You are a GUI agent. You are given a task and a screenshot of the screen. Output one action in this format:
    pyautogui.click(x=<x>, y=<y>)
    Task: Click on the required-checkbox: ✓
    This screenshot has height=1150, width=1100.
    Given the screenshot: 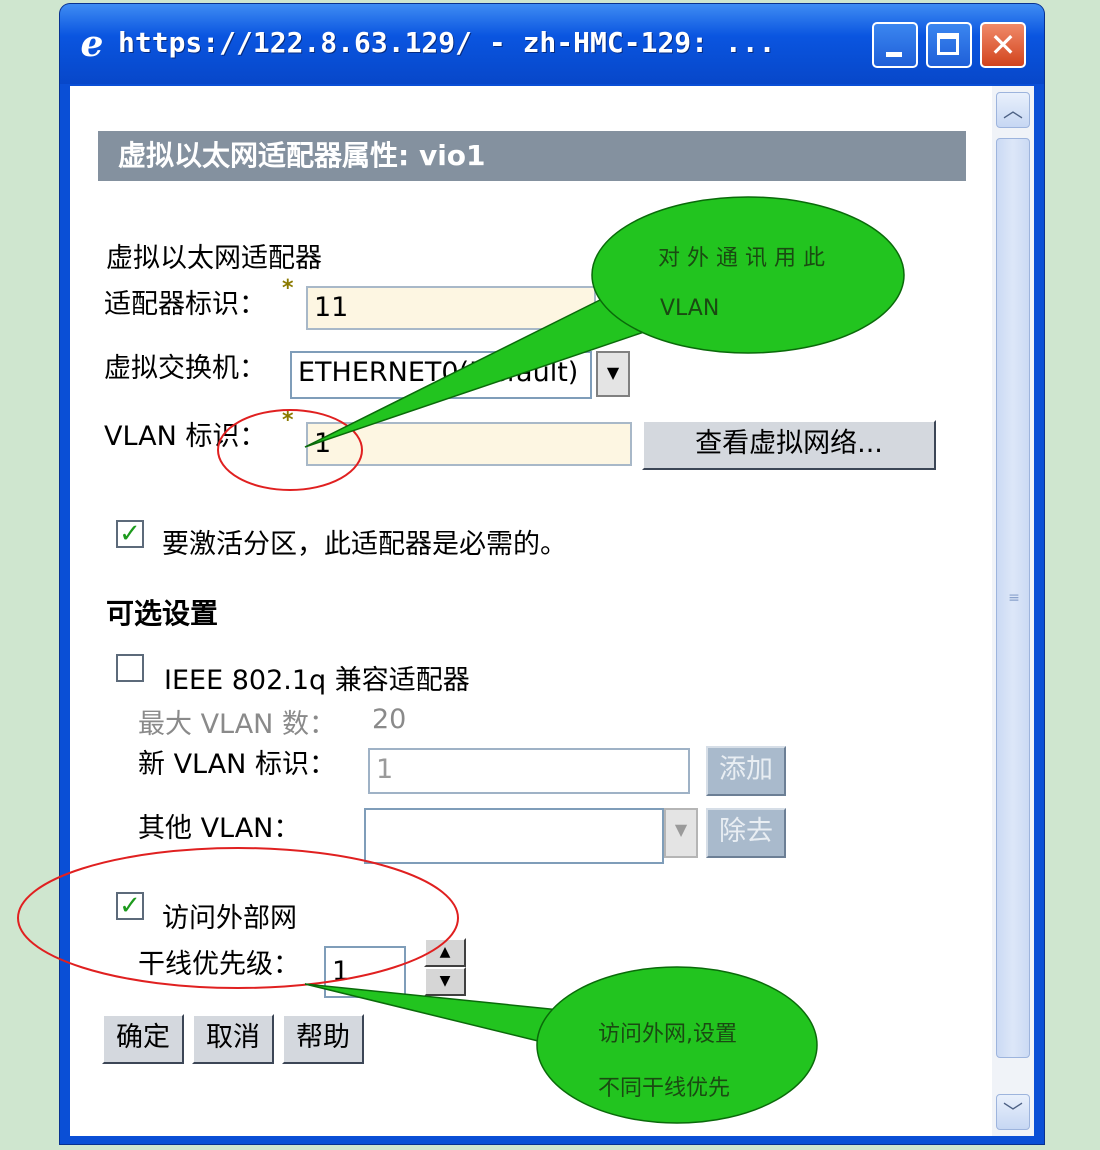 What is the action you would take?
    pyautogui.click(x=130, y=534)
    